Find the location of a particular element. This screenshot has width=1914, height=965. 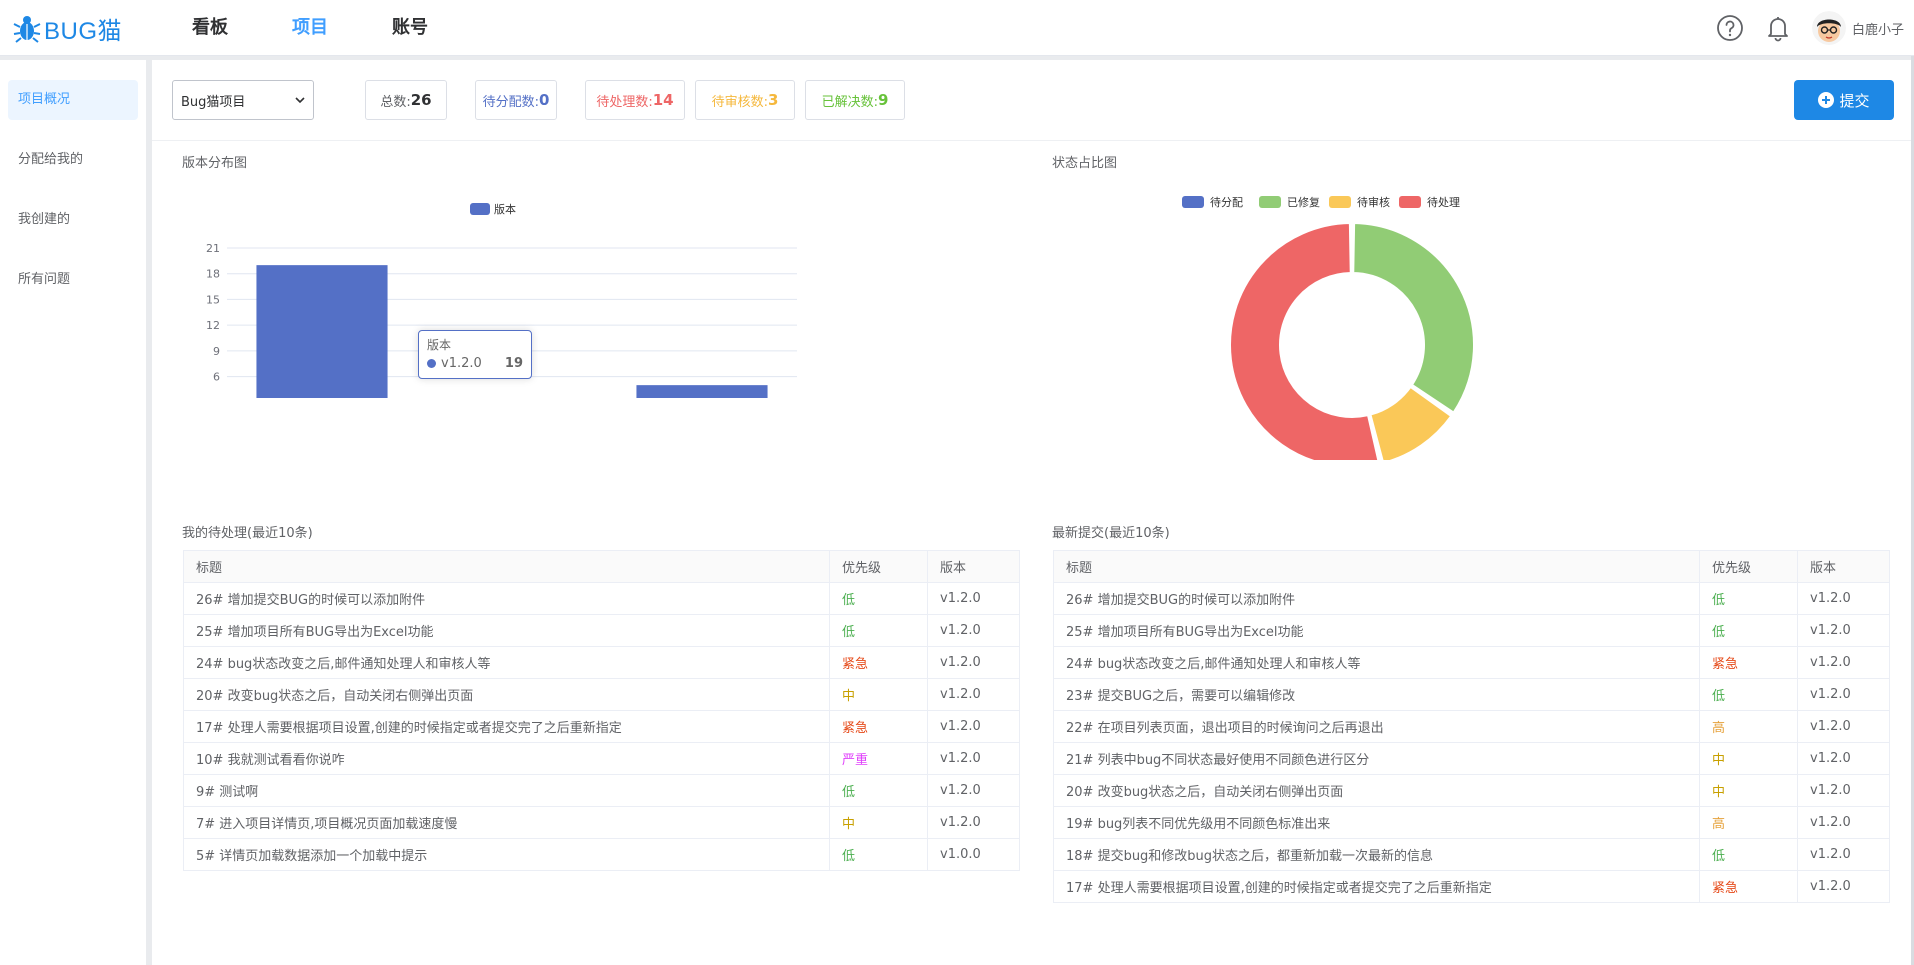

y-tick-label: 18 is located at coordinates (213, 274).